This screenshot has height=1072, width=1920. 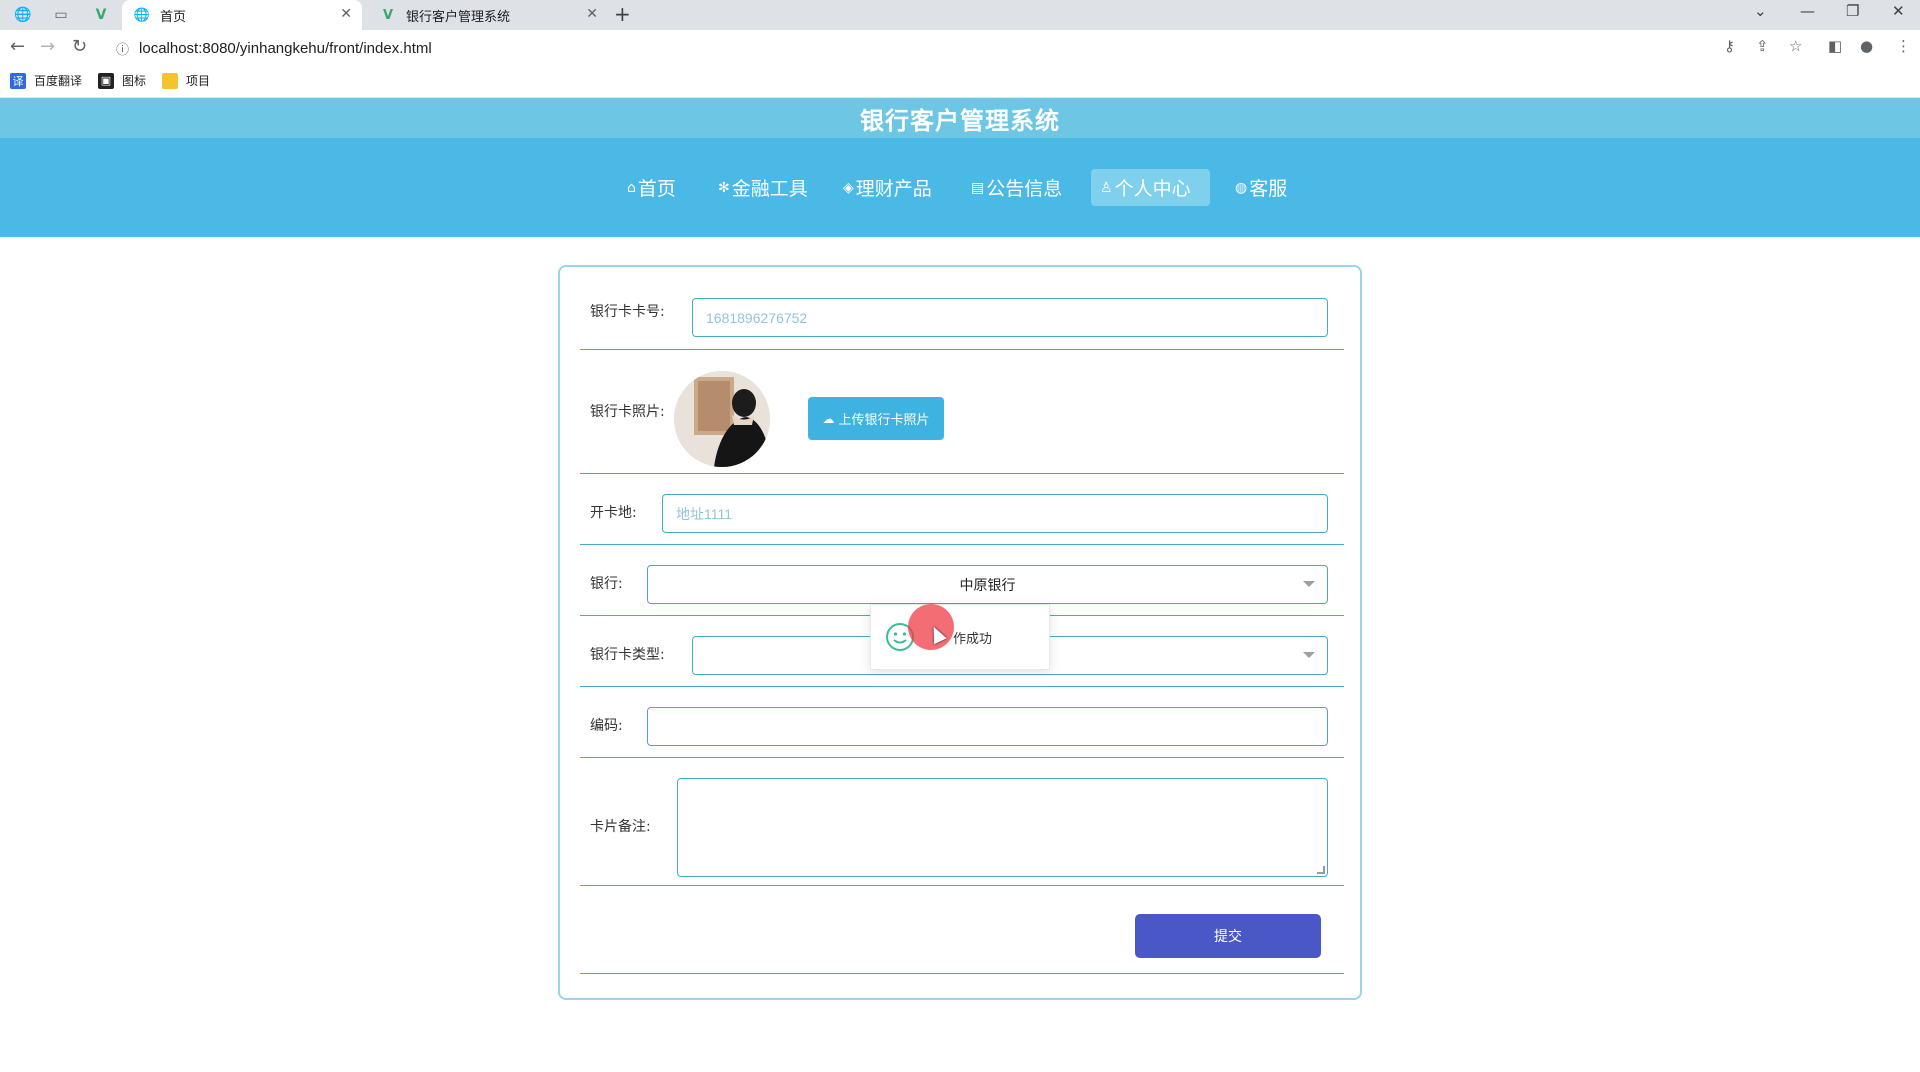 What do you see at coordinates (458, 17) in the screenshot?
I see `tab-title: 银行客户管理系统` at bounding box center [458, 17].